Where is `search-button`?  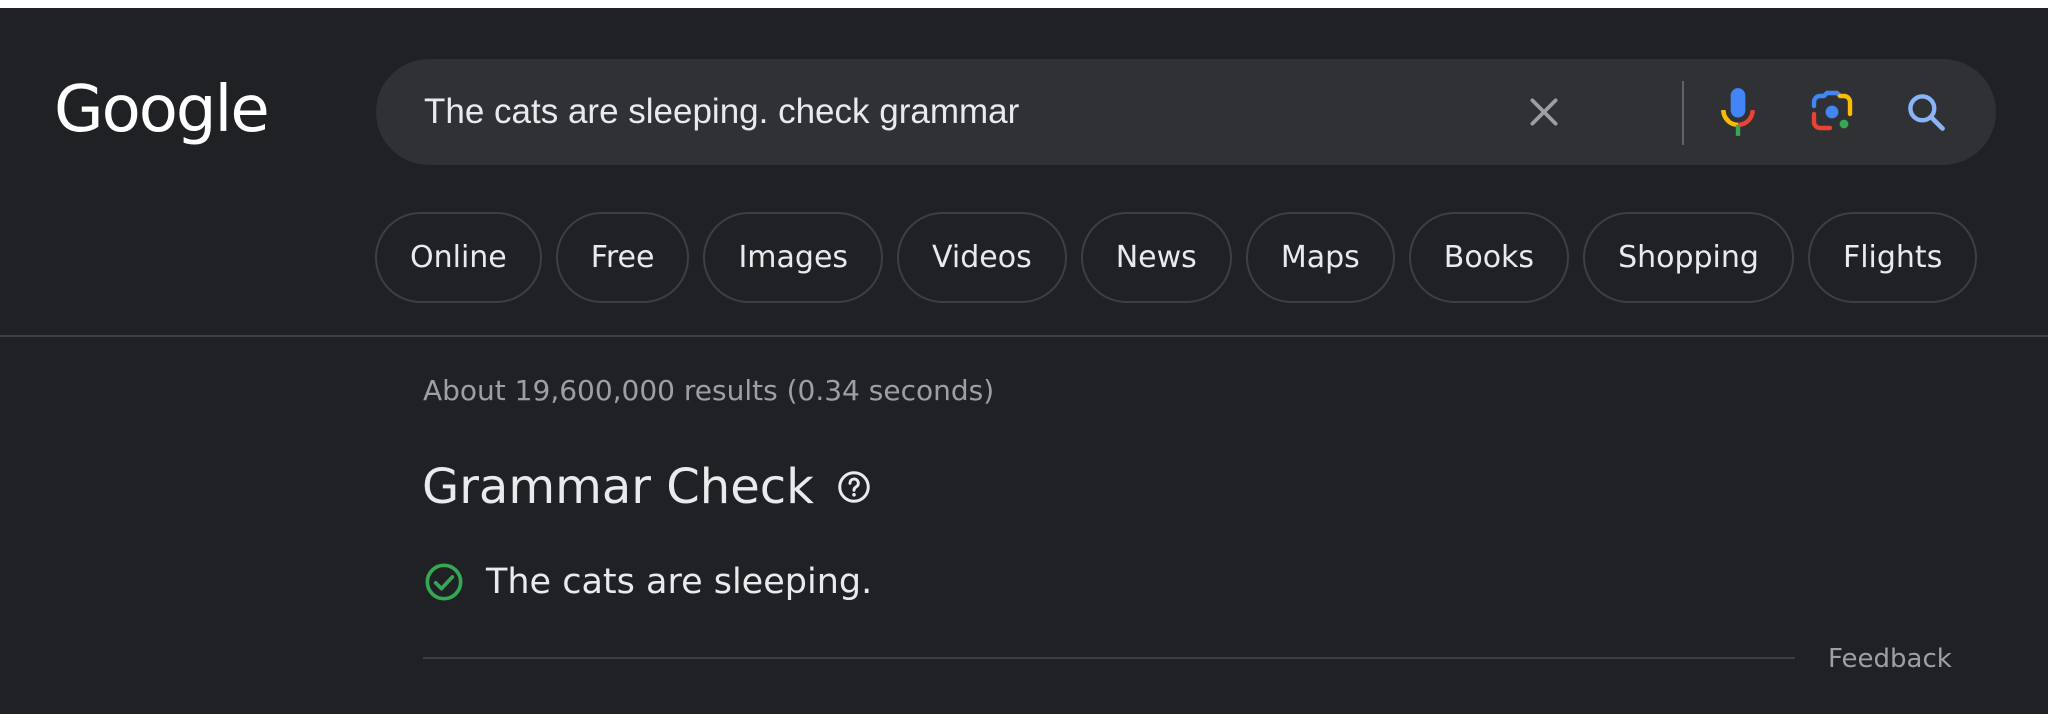
search-button is located at coordinates (1926, 112).